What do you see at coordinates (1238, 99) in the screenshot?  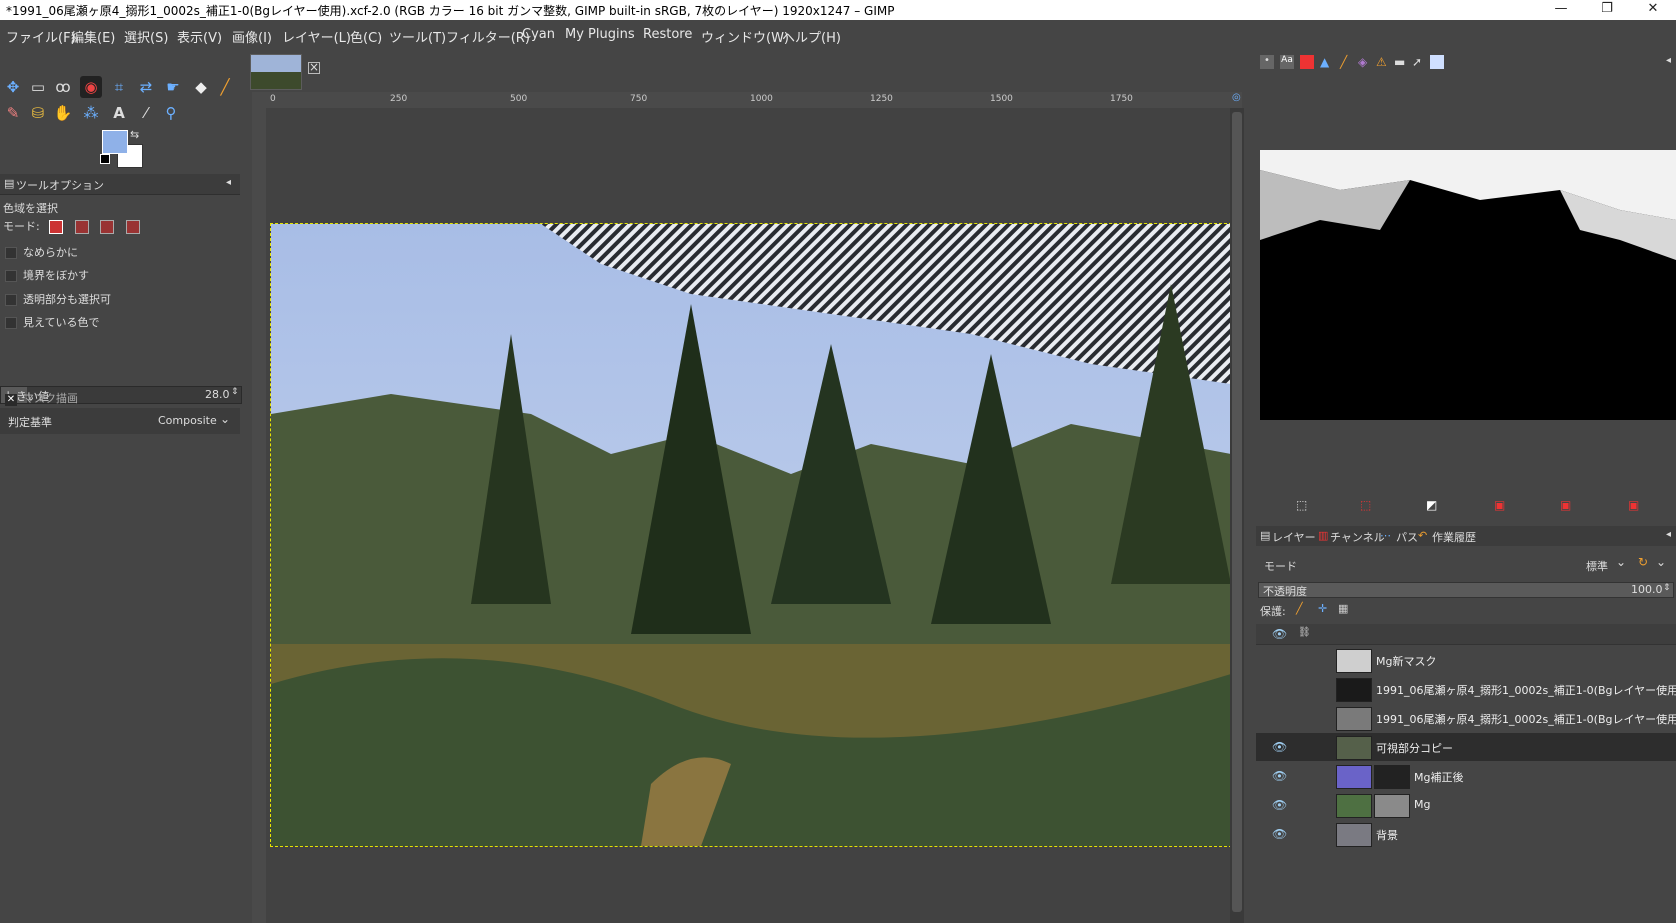 I see `zoom-navigate-icon: ◎` at bounding box center [1238, 99].